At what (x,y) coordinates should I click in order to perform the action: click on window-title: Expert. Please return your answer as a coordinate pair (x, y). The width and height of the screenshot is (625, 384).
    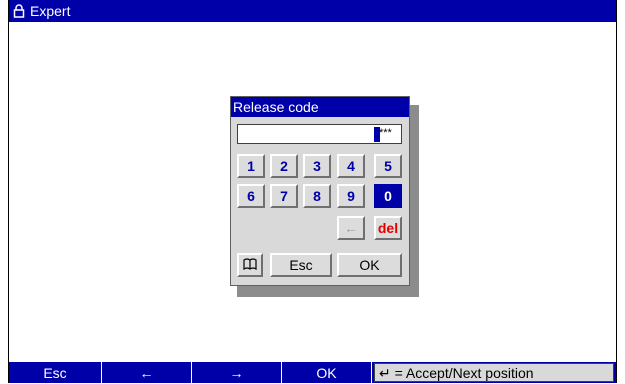
    Looking at the image, I should click on (50, 11).